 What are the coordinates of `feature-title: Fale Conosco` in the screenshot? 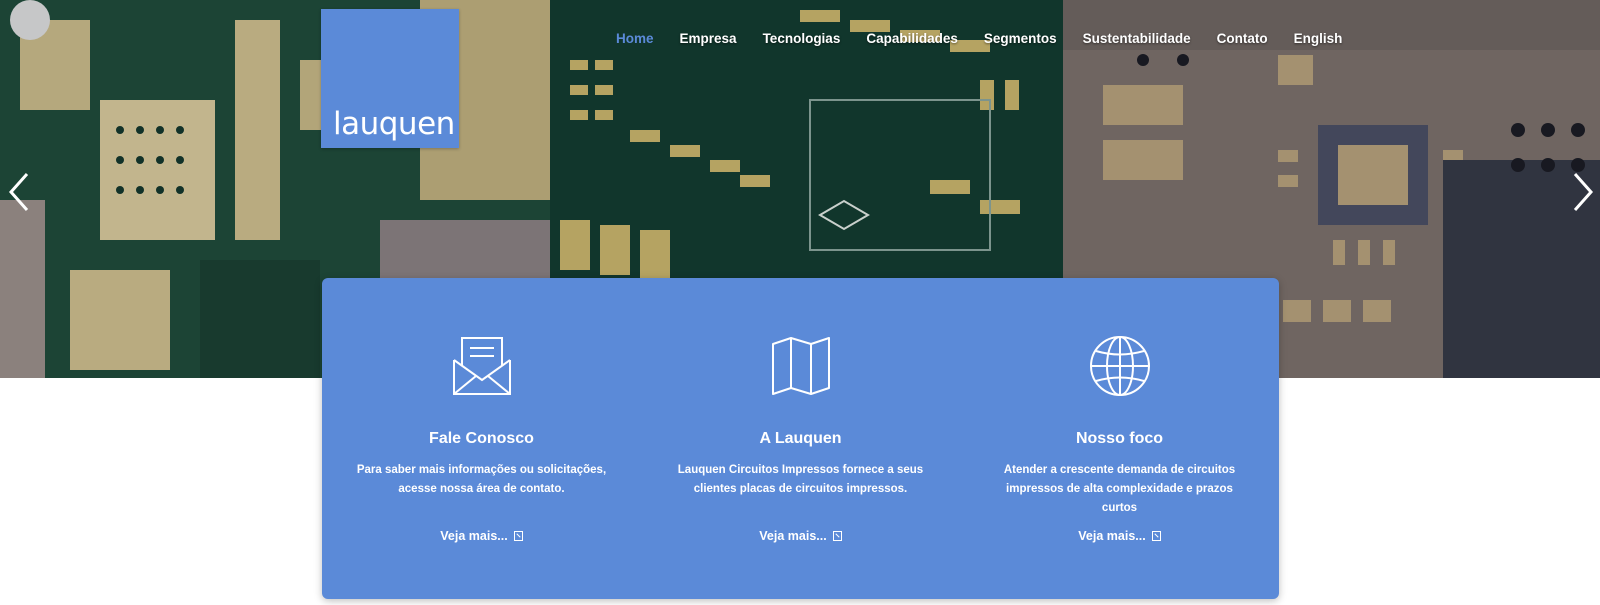 It's located at (481, 438).